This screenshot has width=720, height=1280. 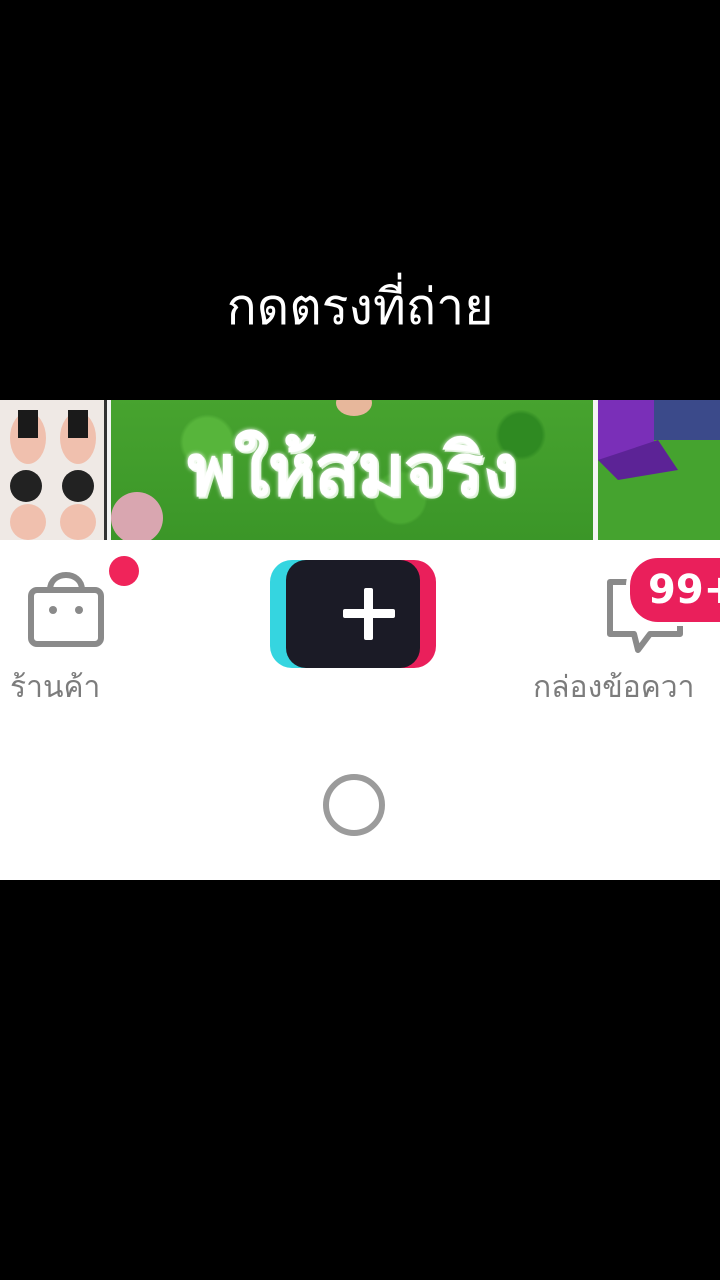 What do you see at coordinates (354, 805) in the screenshot?
I see `home-button` at bounding box center [354, 805].